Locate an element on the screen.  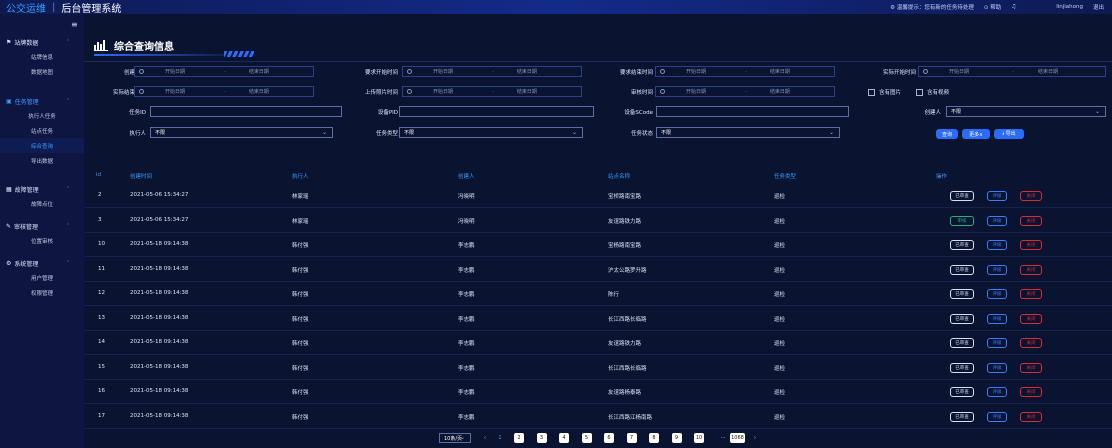
has-photo-checkbox: 含有图片 is located at coordinates (884, 92).